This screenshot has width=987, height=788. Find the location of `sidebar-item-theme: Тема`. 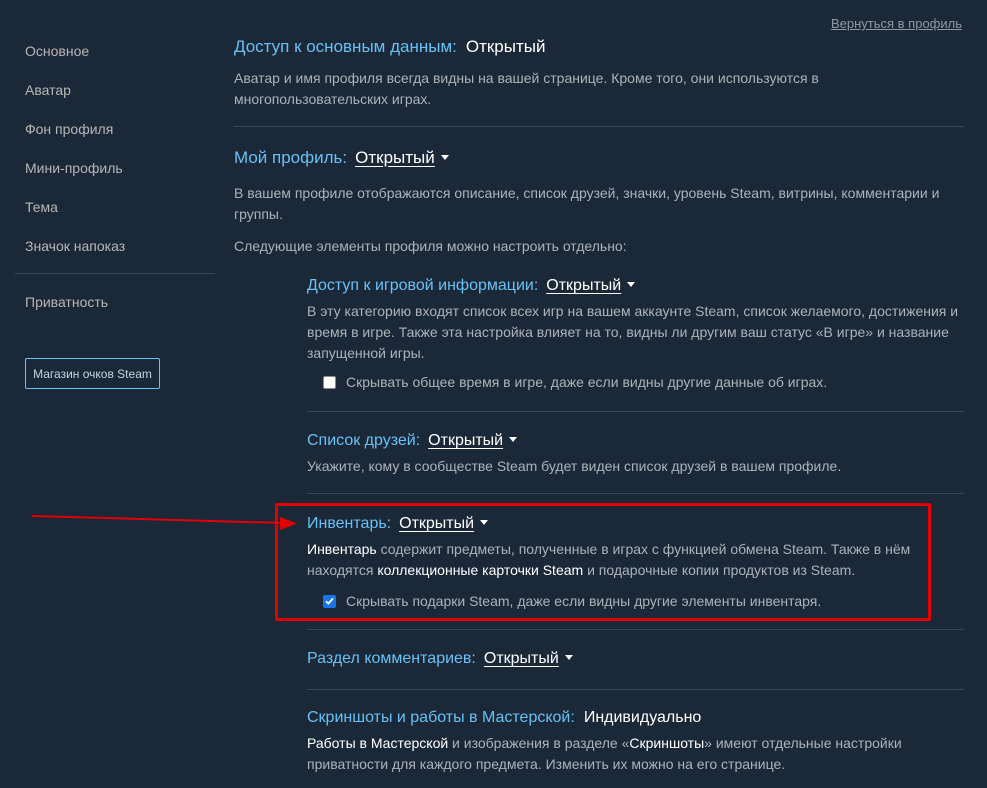

sidebar-item-theme: Тема is located at coordinates (41, 207).